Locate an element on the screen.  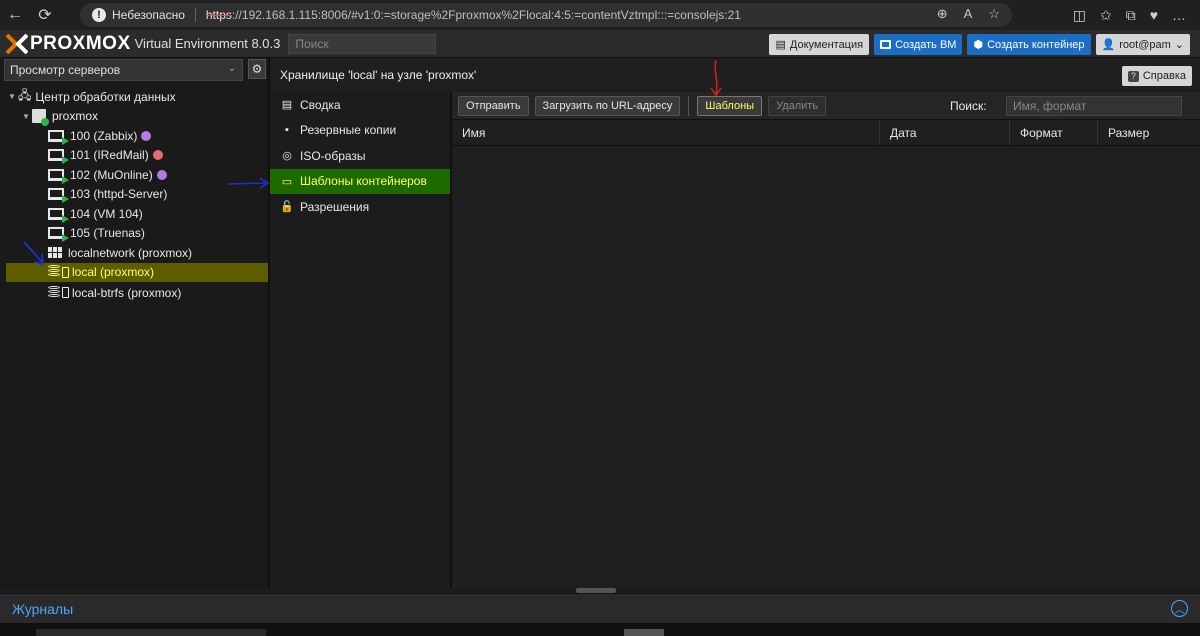
tree-node-storage-btrfs: local-btrfs (proxmox) is located at coordinates (134, 293).